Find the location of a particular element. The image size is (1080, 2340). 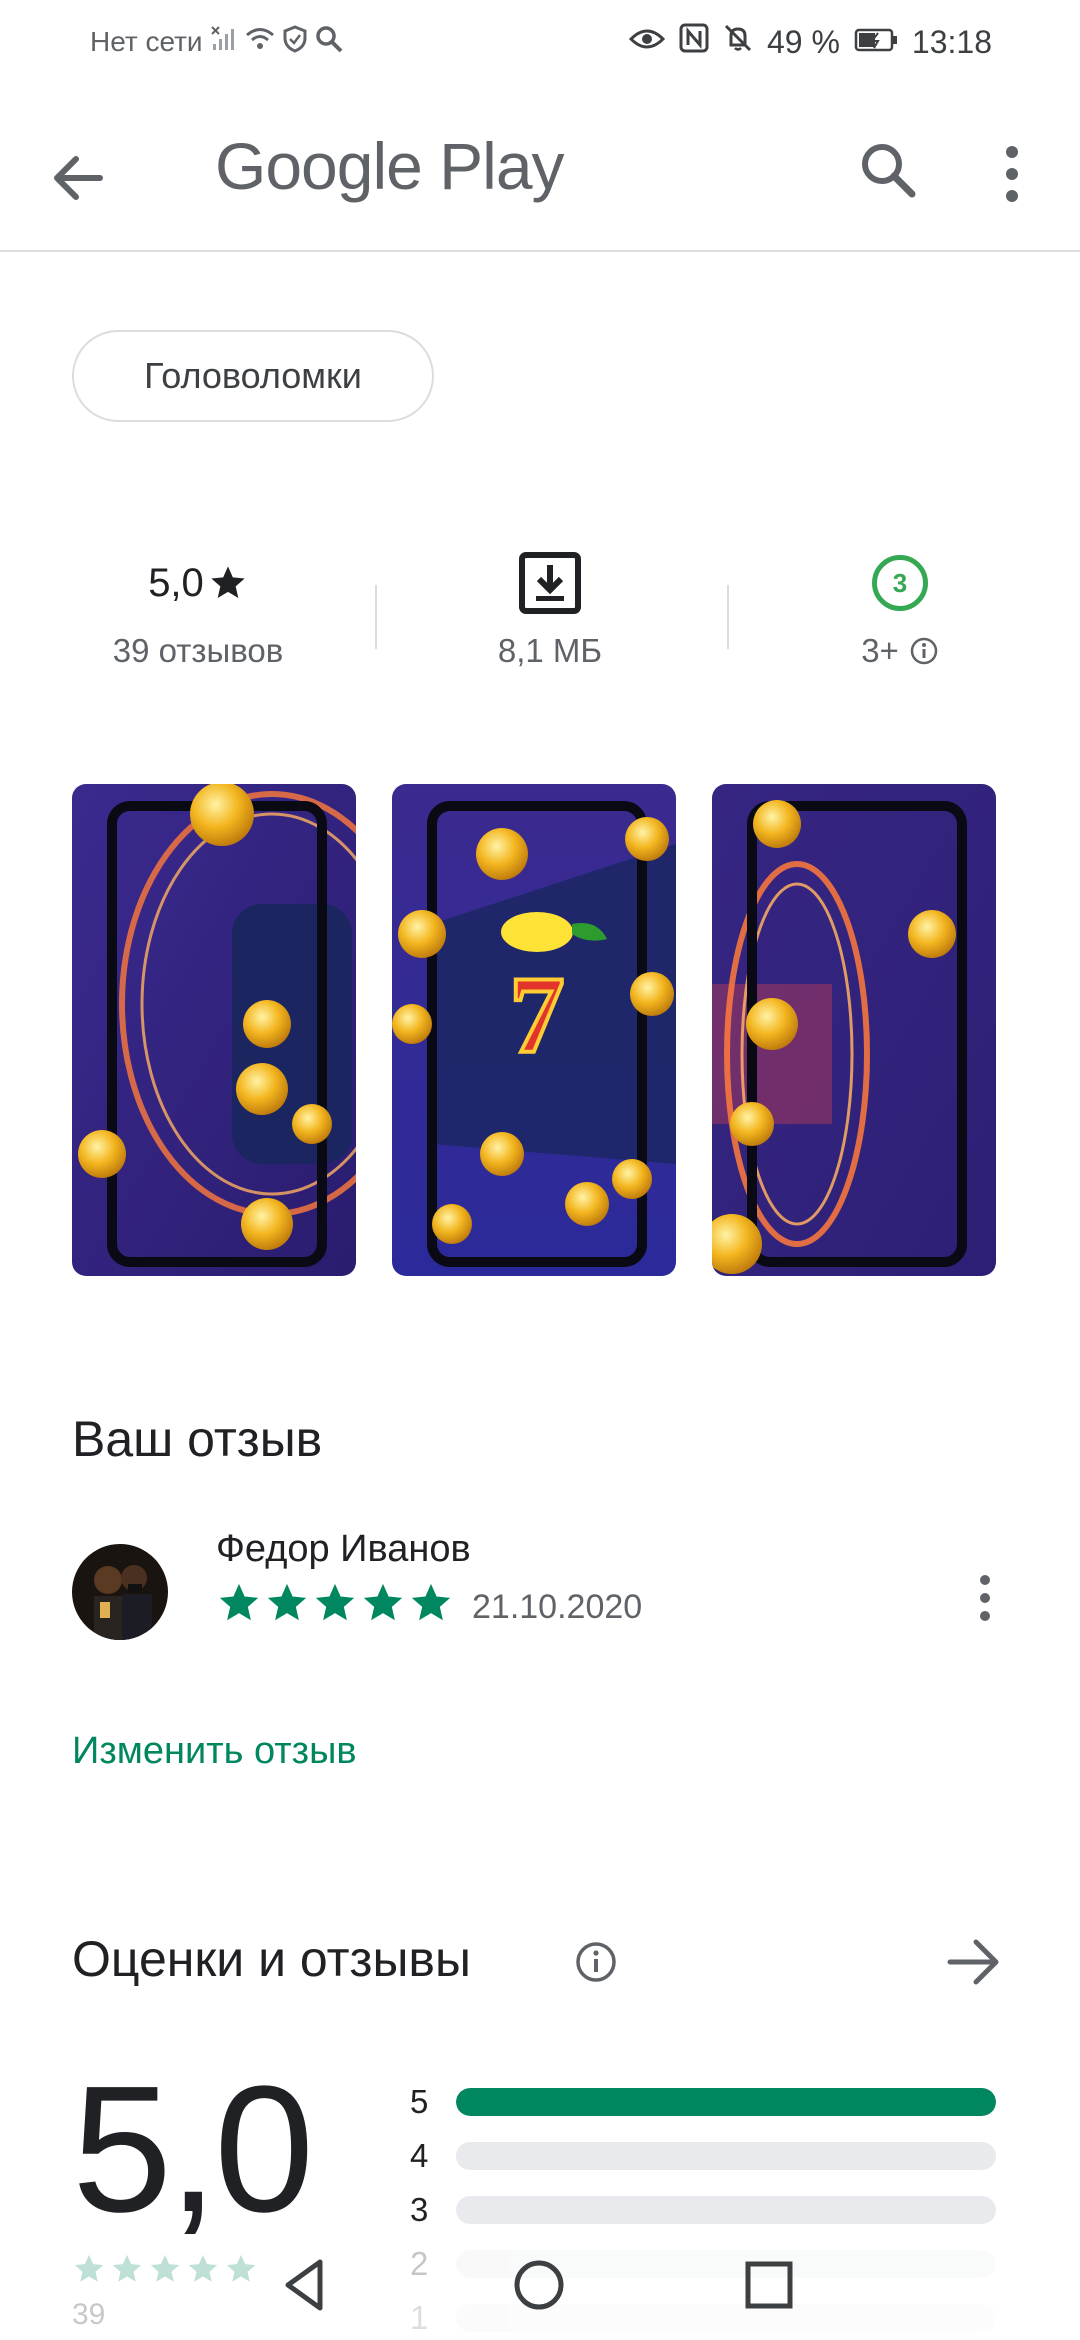

search-status-icon is located at coordinates (329, 42).